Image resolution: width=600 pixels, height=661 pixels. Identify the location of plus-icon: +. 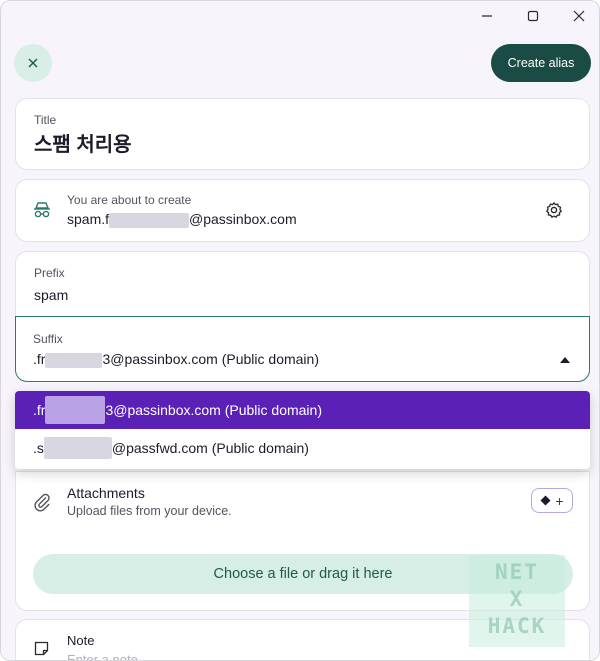
(559, 500).